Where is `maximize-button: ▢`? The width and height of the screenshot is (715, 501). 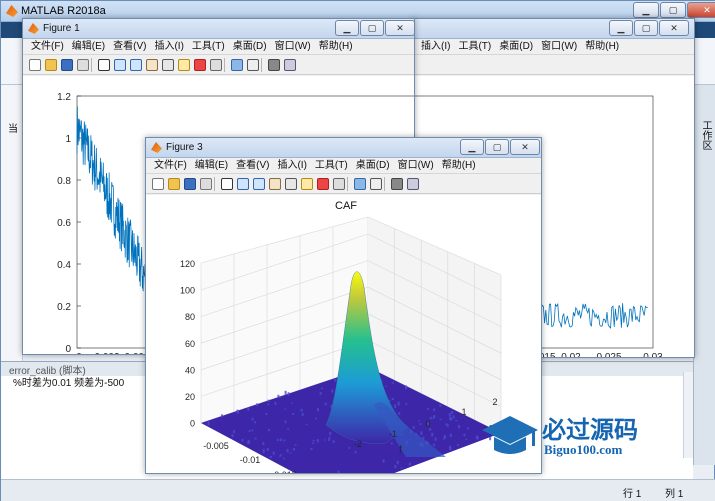 maximize-button: ▢ is located at coordinates (673, 10).